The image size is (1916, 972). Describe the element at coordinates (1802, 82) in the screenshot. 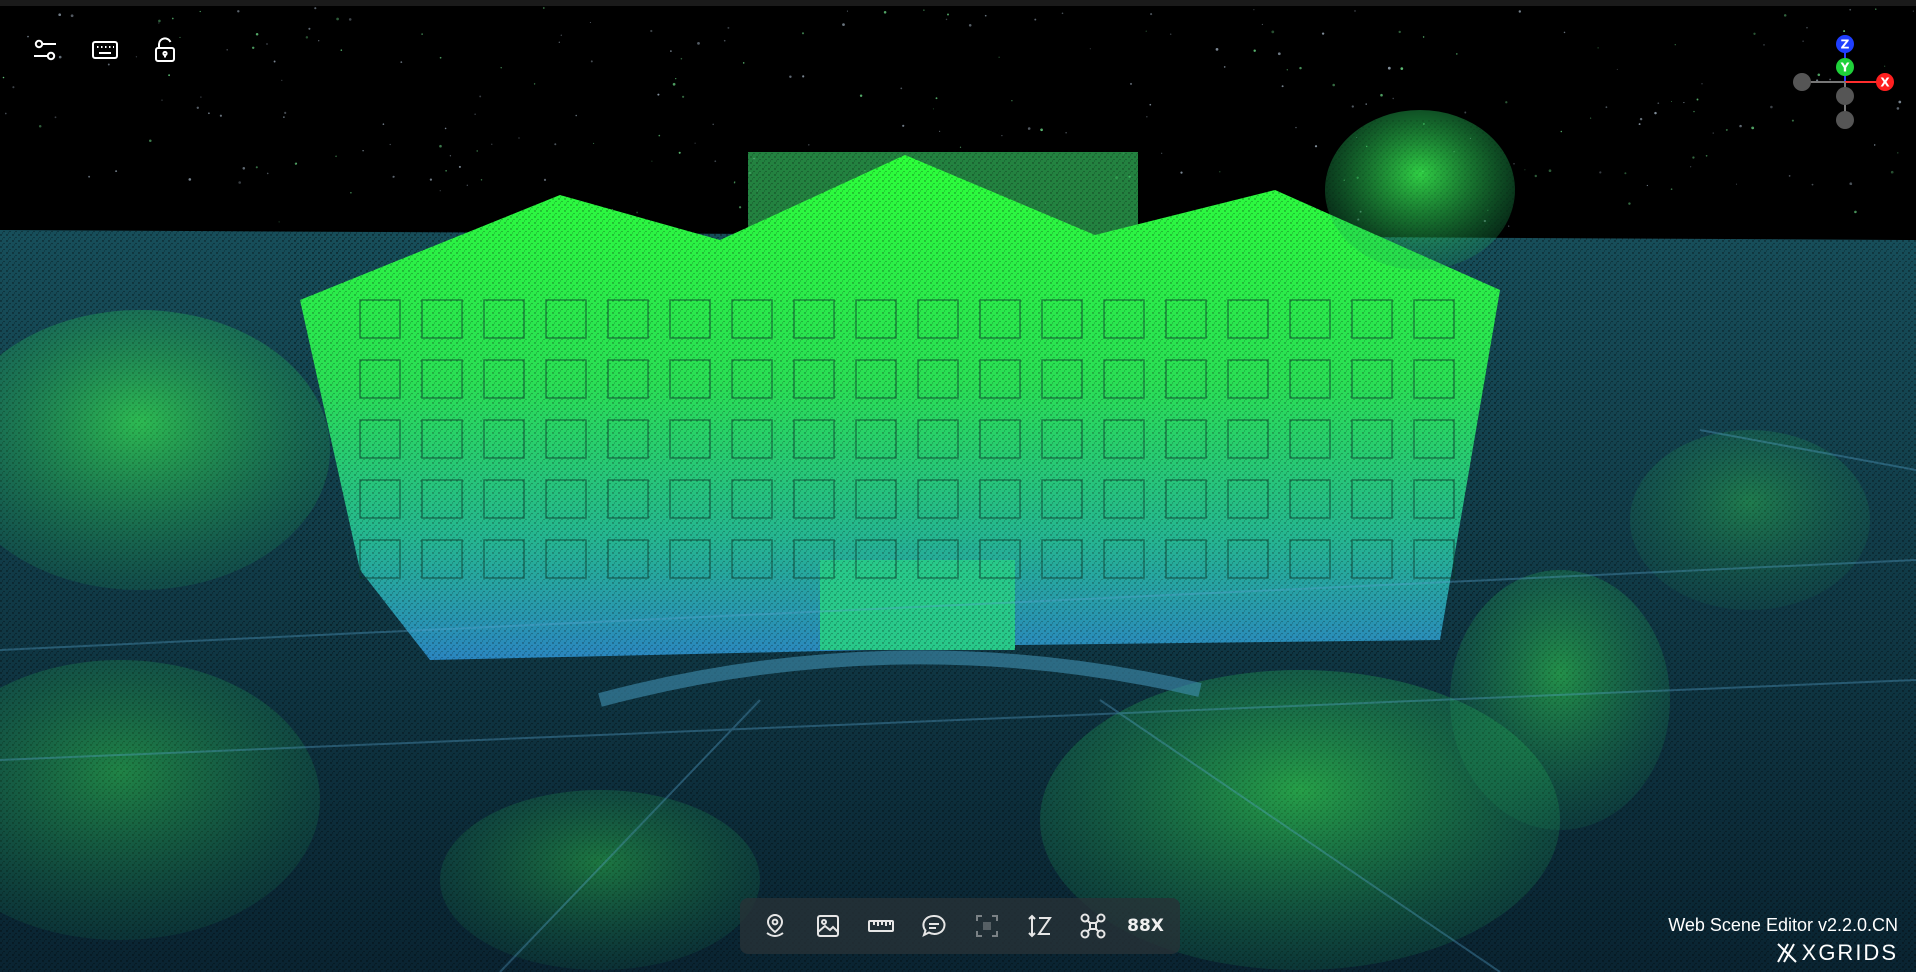

I see `neg-x-axis-handle` at that location.